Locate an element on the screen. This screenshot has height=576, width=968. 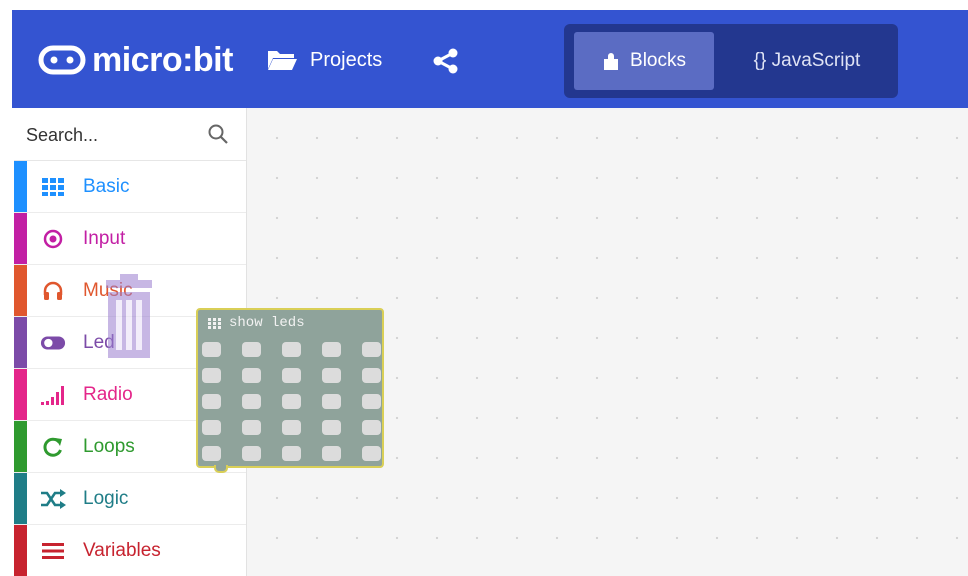
signal-bars-icon is located at coordinates (53, 395).